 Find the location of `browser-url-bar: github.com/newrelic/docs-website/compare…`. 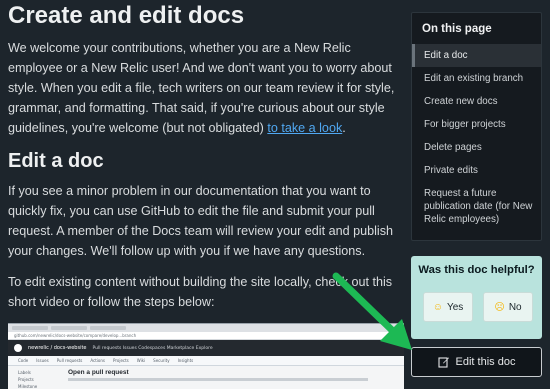

browser-url-bar: github.com/newrelic/docs-website/compare… is located at coordinates (206, 336).